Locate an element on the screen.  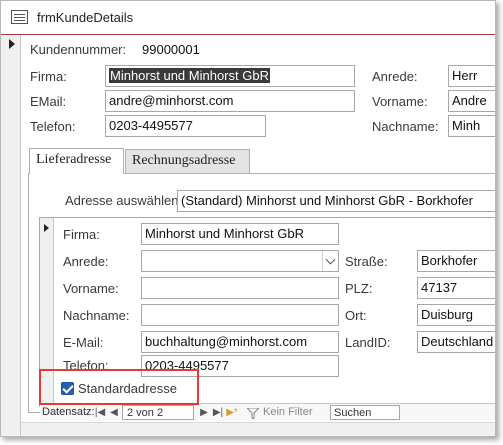
record-position-field: 2 von 2 is located at coordinates (158, 412).